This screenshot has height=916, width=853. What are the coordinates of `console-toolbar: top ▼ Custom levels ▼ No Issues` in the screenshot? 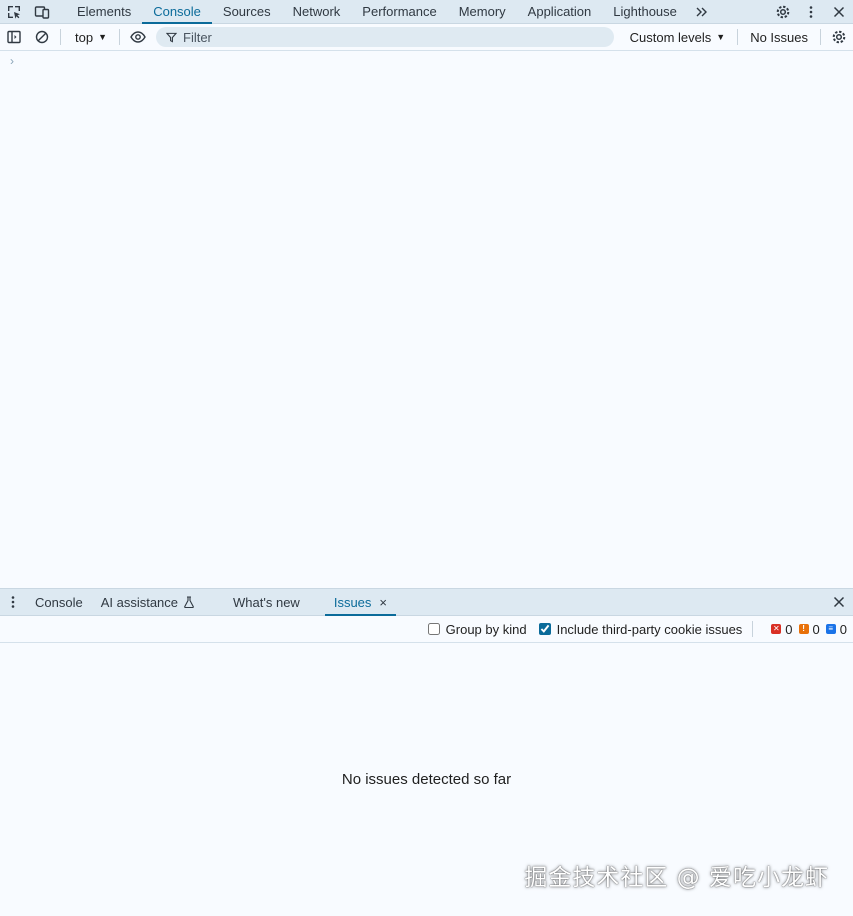 It's located at (426, 37).